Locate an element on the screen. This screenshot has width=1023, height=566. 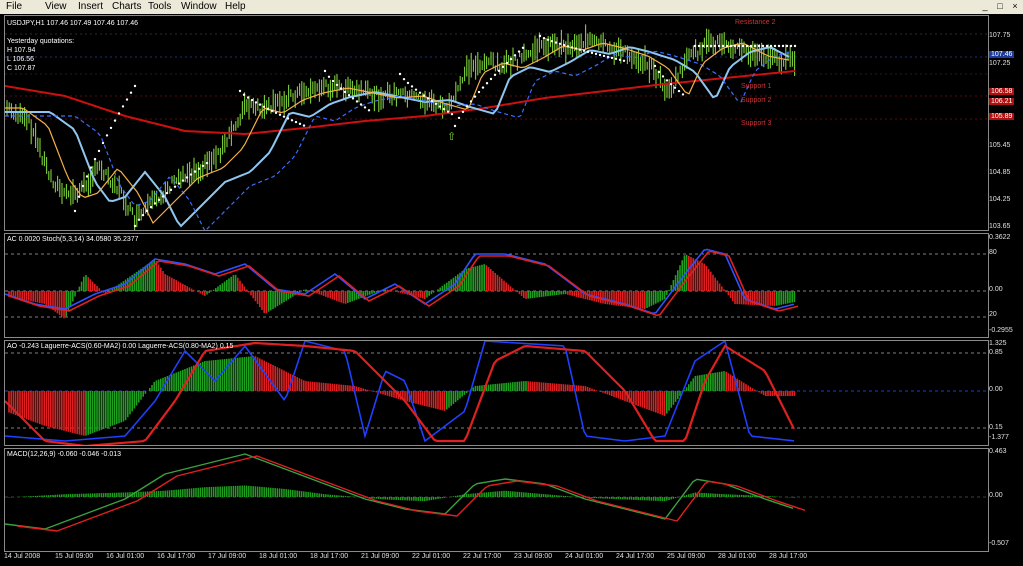
menu-insert: Insert is located at coordinates (90, 6).